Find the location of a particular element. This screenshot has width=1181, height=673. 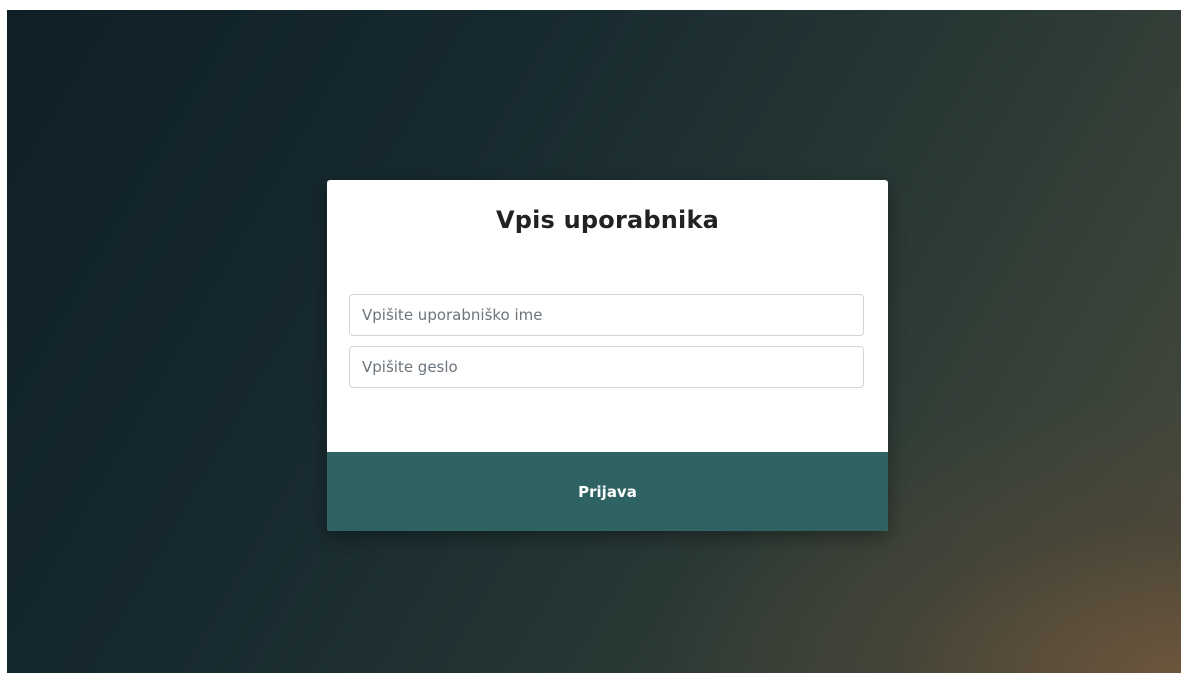

login-button: Prijava is located at coordinates (607, 491).